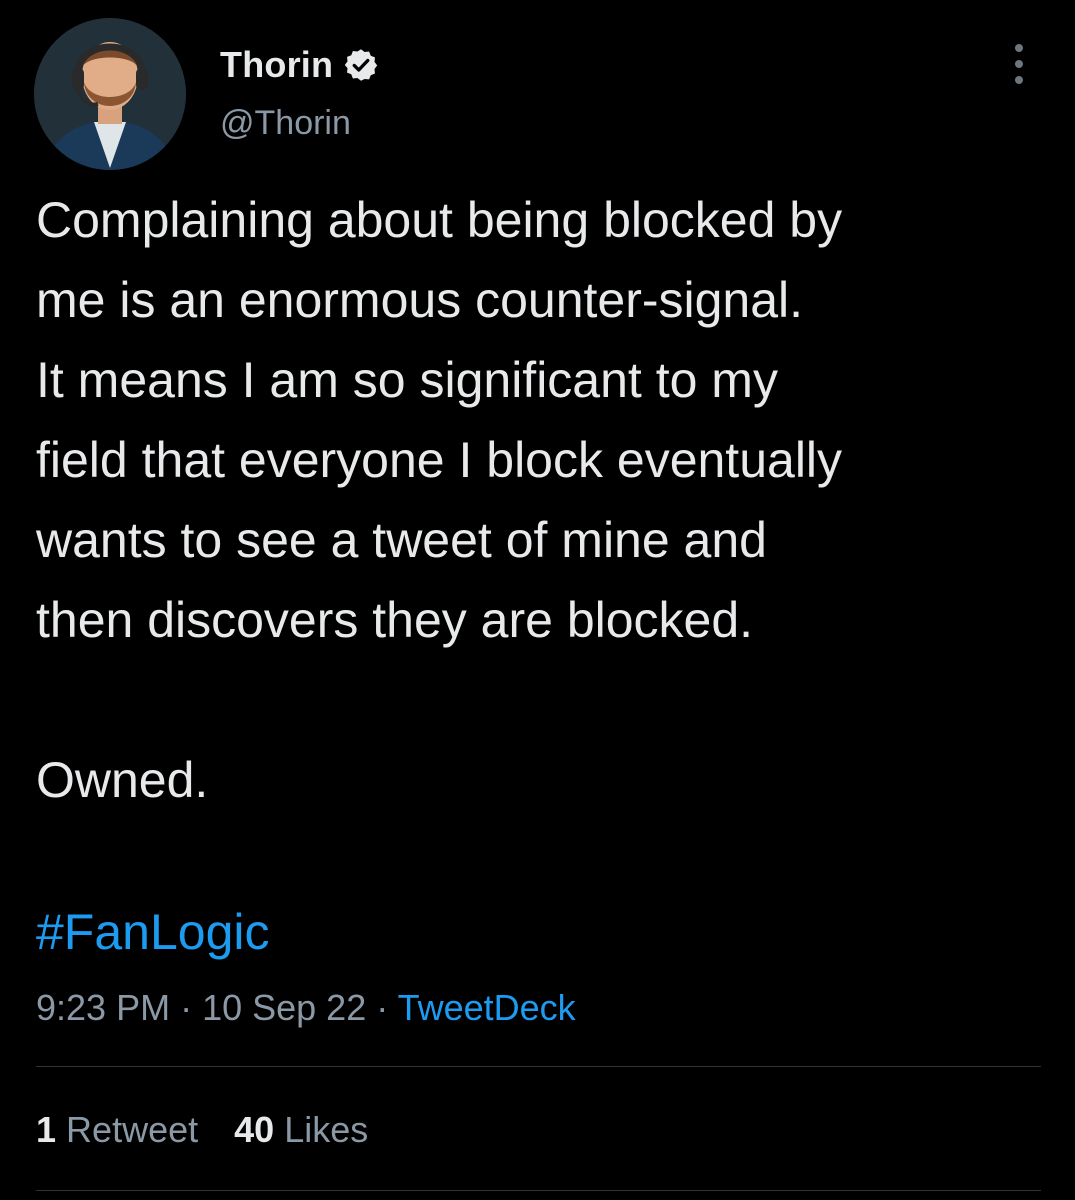  I want to click on author-handle: @Thorin, so click(285, 123).